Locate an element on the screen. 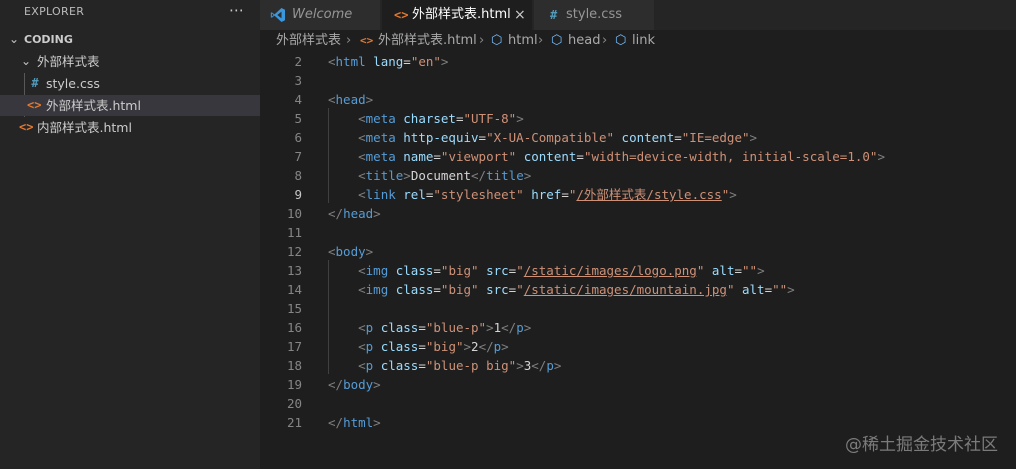 The image size is (1016, 469). code-line: 20 is located at coordinates (638, 403).